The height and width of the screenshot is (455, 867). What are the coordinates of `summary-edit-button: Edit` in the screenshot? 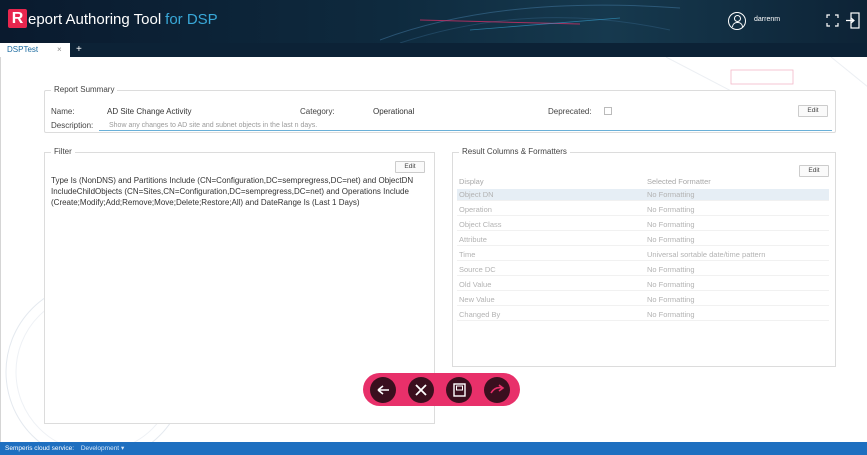 It's located at (813, 111).